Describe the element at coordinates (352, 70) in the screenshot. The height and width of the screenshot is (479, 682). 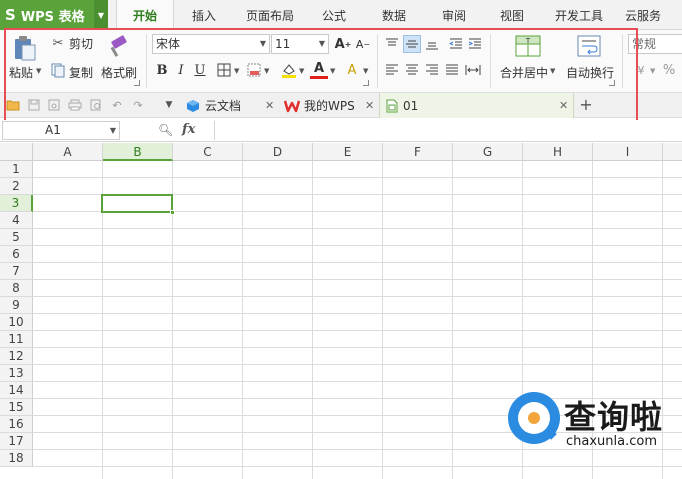
I see `clear-format-icon: A` at that location.